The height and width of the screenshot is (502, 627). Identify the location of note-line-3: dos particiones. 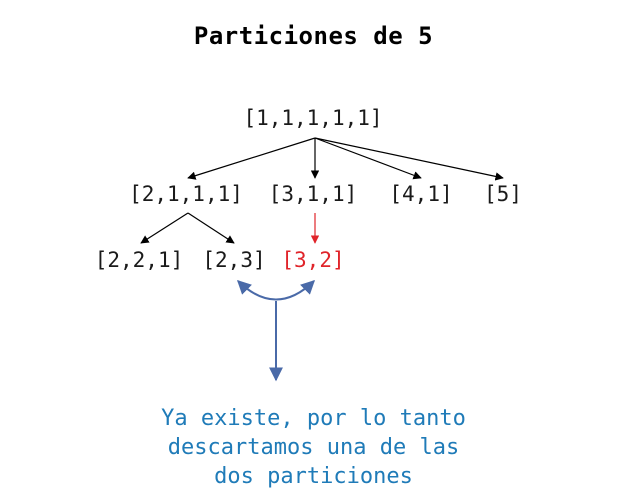
(313, 476).